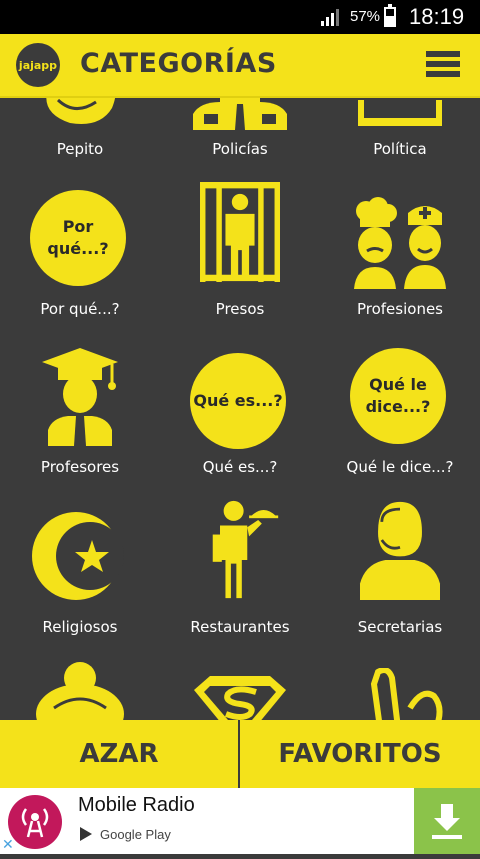 The image size is (480, 859). Describe the element at coordinates (240, 627) in the screenshot. I see `category-label: Restaurantes` at that location.